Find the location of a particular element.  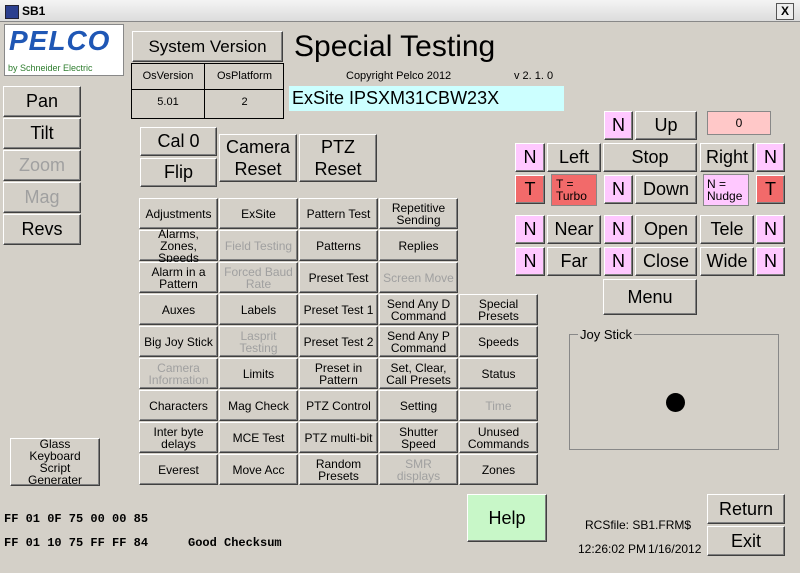

test-button-repetitive-sending: Repetitive Sending is located at coordinates (418, 213).